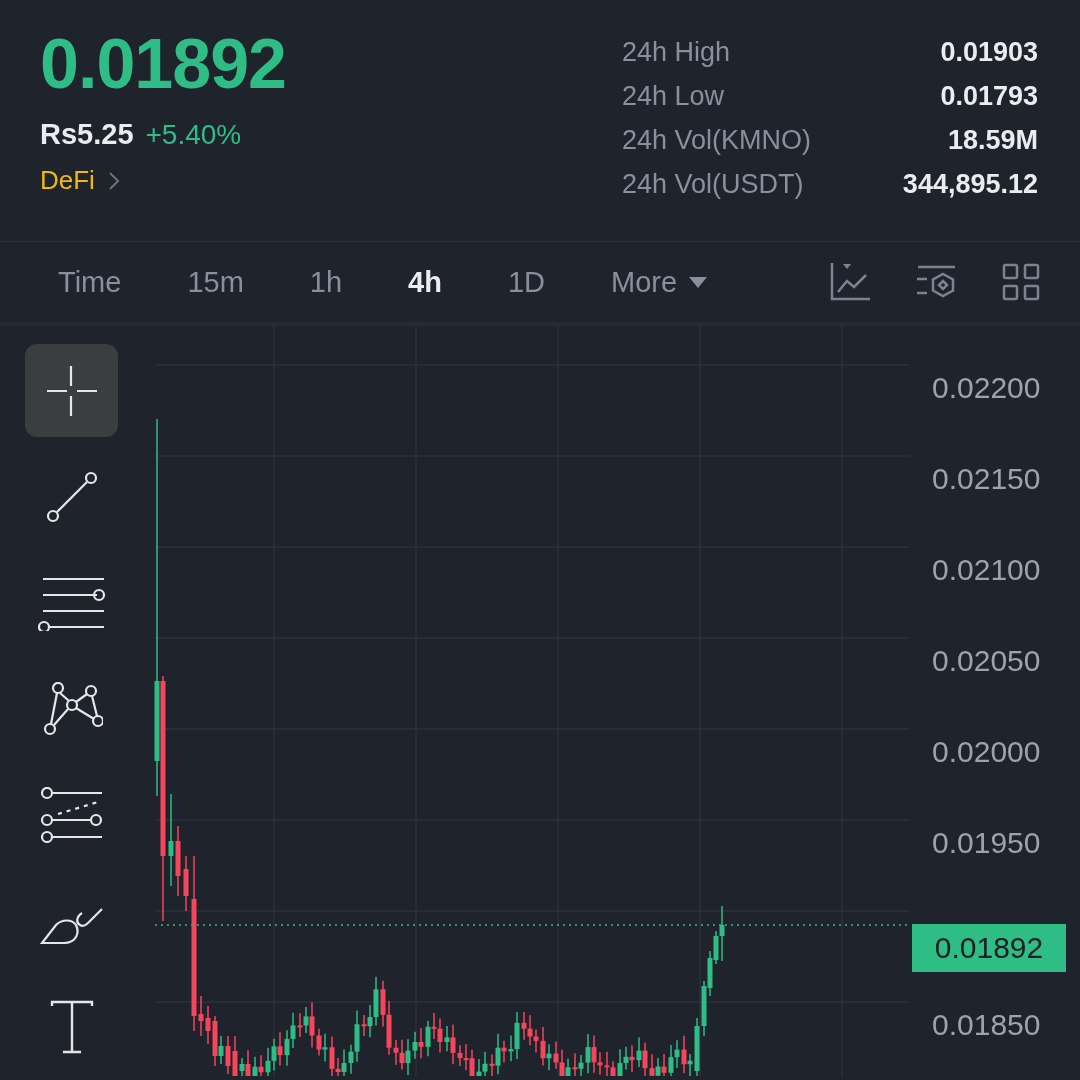  I want to click on stat-value: 344,895.12, so click(970, 184).